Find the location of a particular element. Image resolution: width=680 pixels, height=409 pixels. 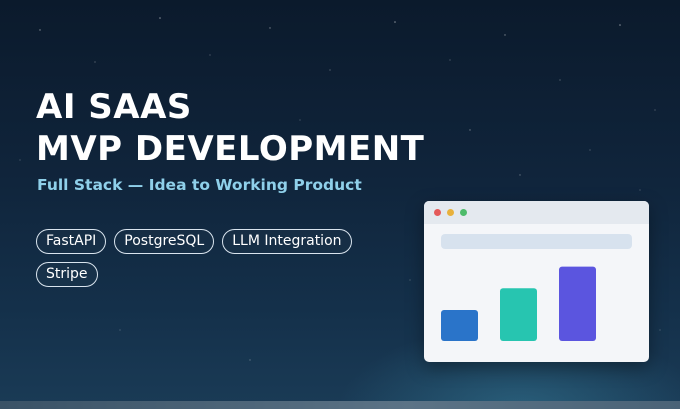

tag-fastapi: FastAPI is located at coordinates (71, 241).